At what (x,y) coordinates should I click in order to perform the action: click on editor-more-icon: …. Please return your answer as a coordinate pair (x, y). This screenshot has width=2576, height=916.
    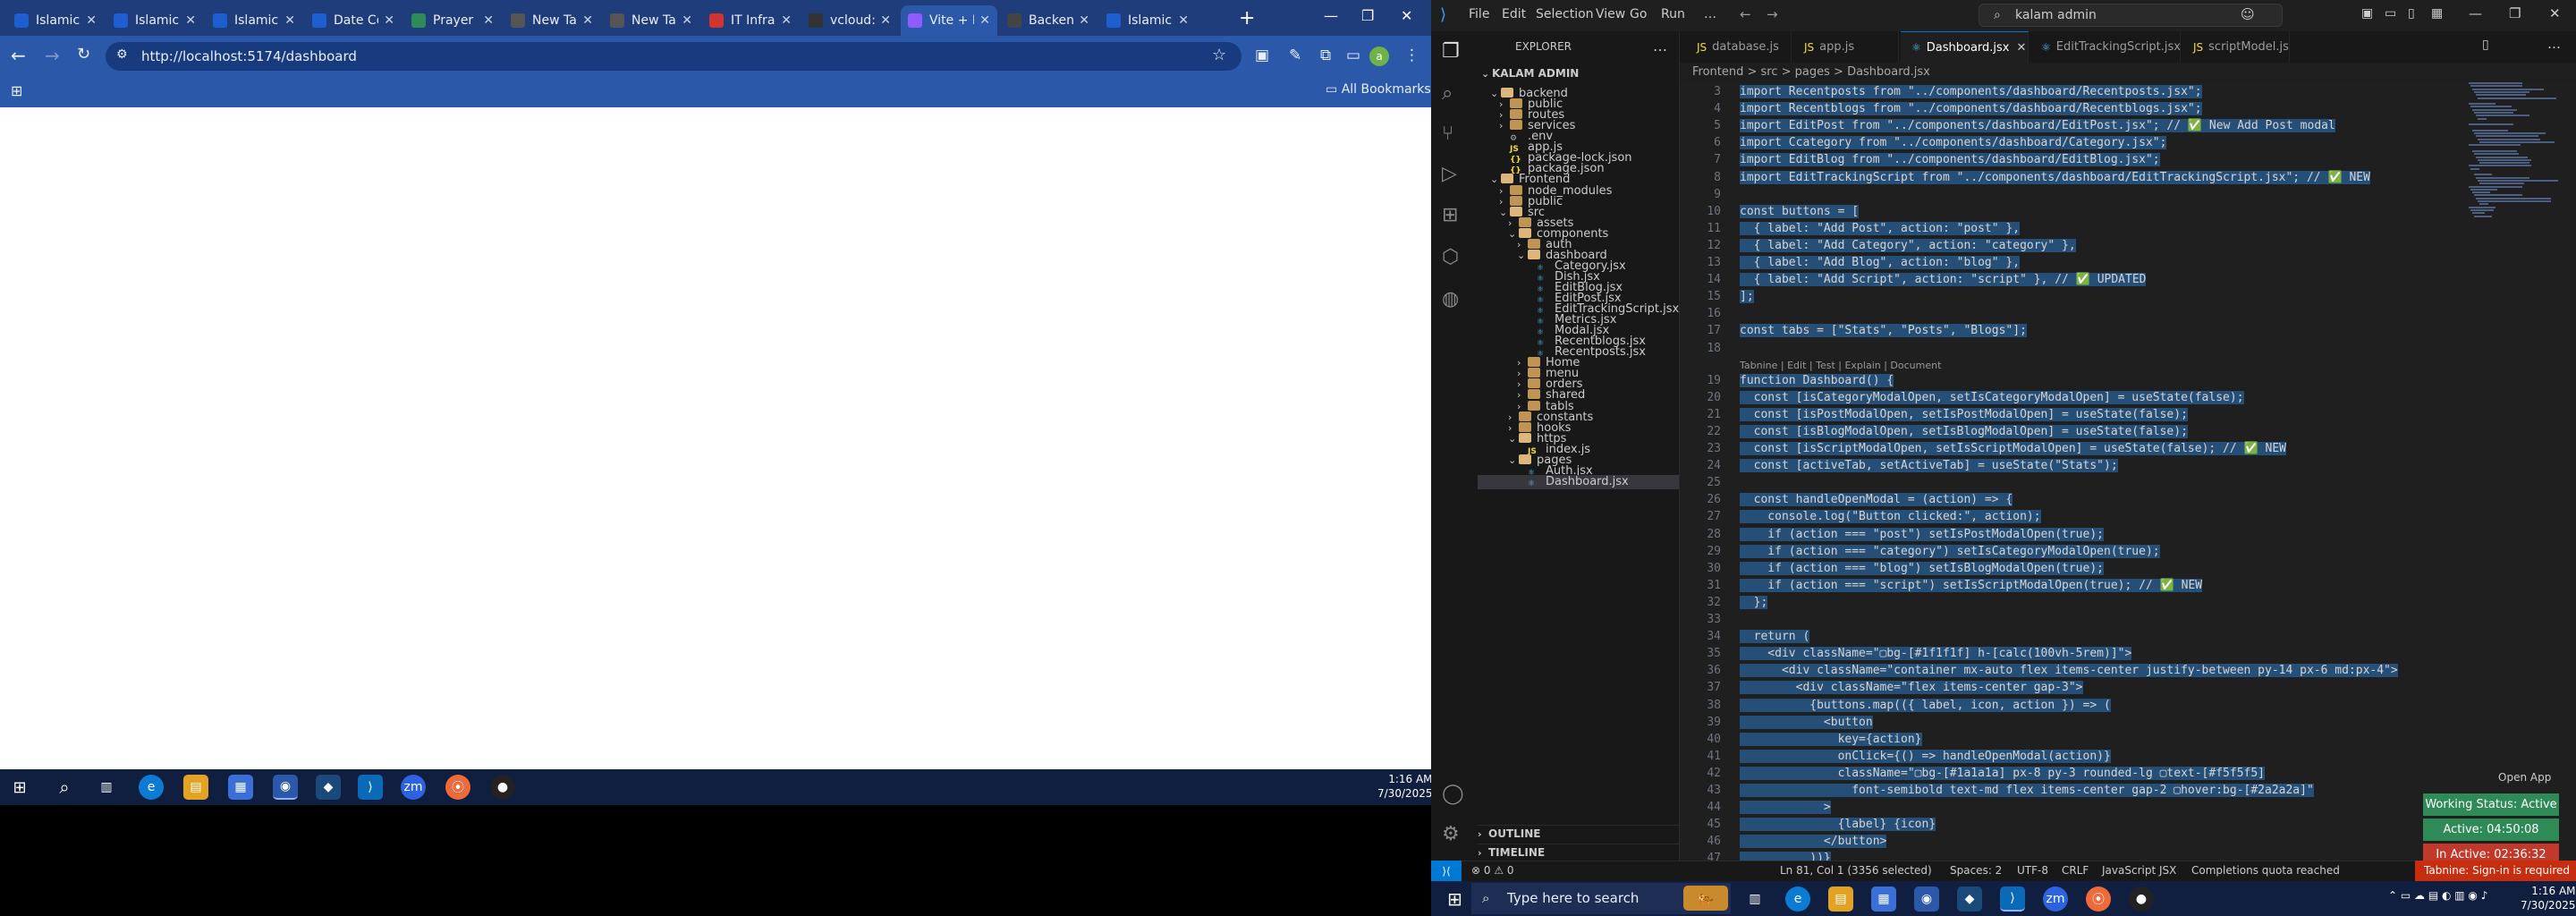
    Looking at the image, I should click on (2554, 44).